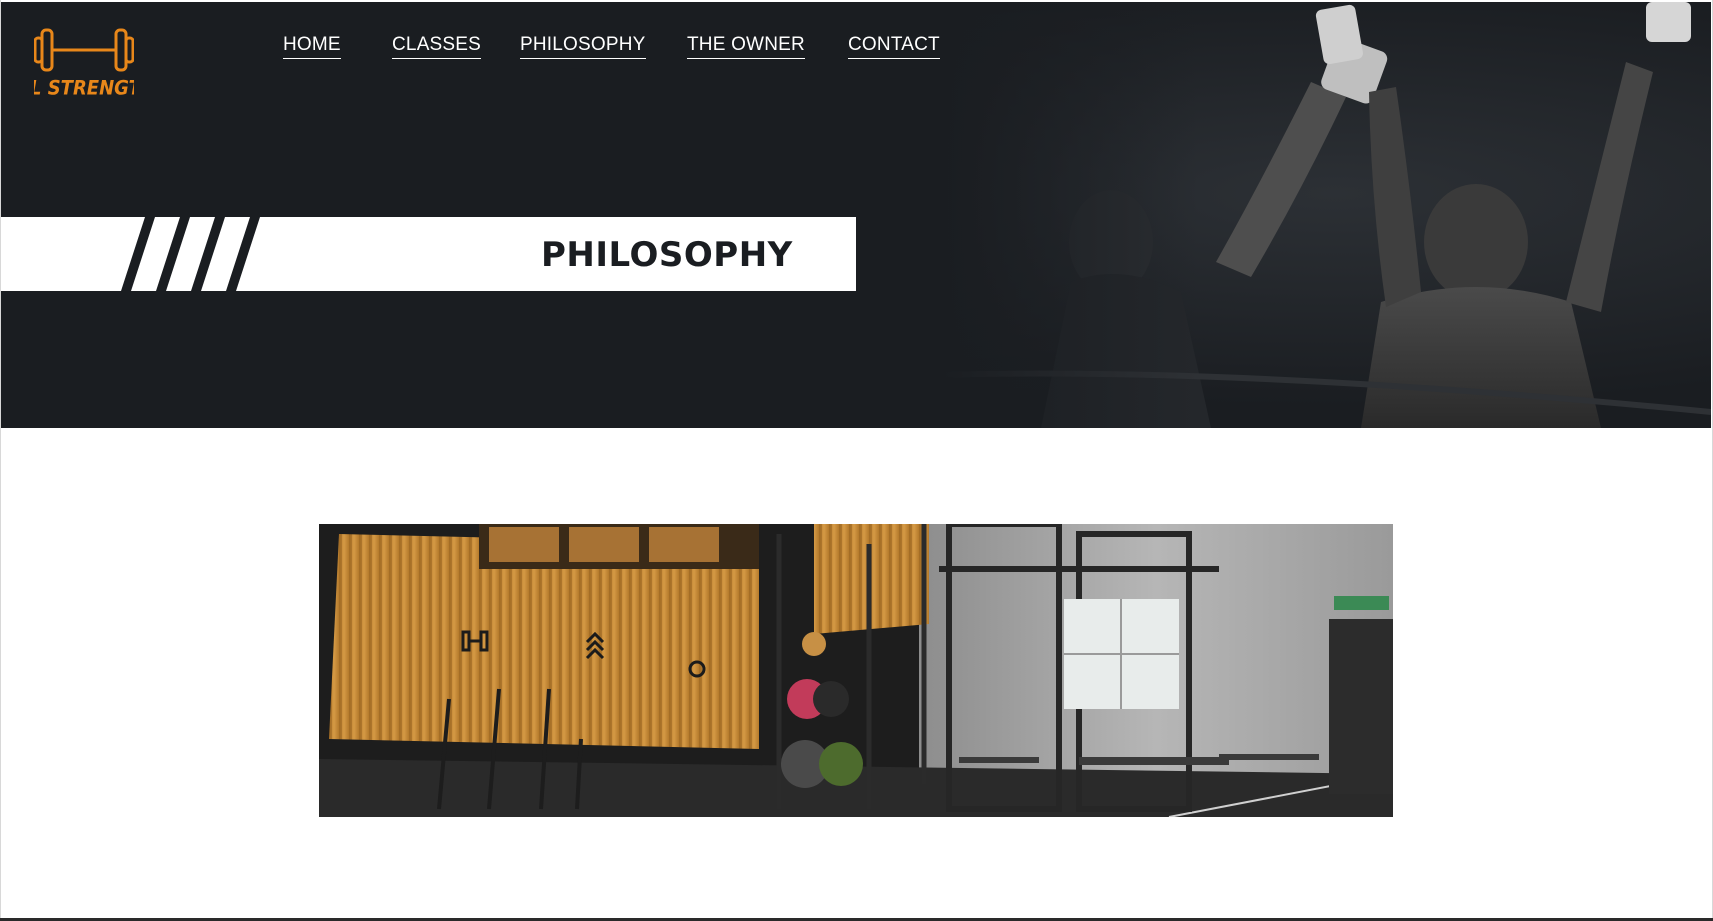 This screenshot has width=1713, height=921. What do you see at coordinates (312, 46) in the screenshot?
I see `nav-home-link: HOME` at bounding box center [312, 46].